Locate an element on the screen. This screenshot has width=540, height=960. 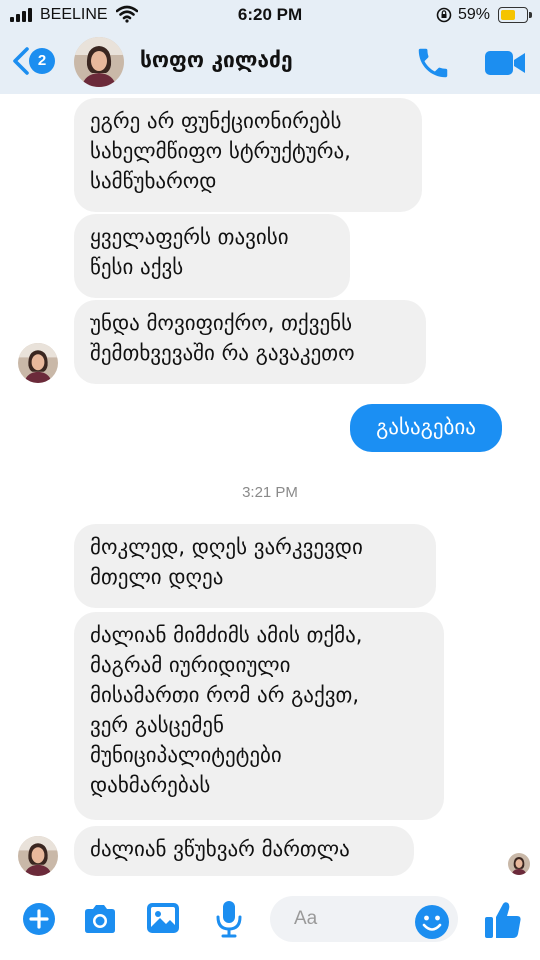
phone-icon is located at coordinates (433, 63).